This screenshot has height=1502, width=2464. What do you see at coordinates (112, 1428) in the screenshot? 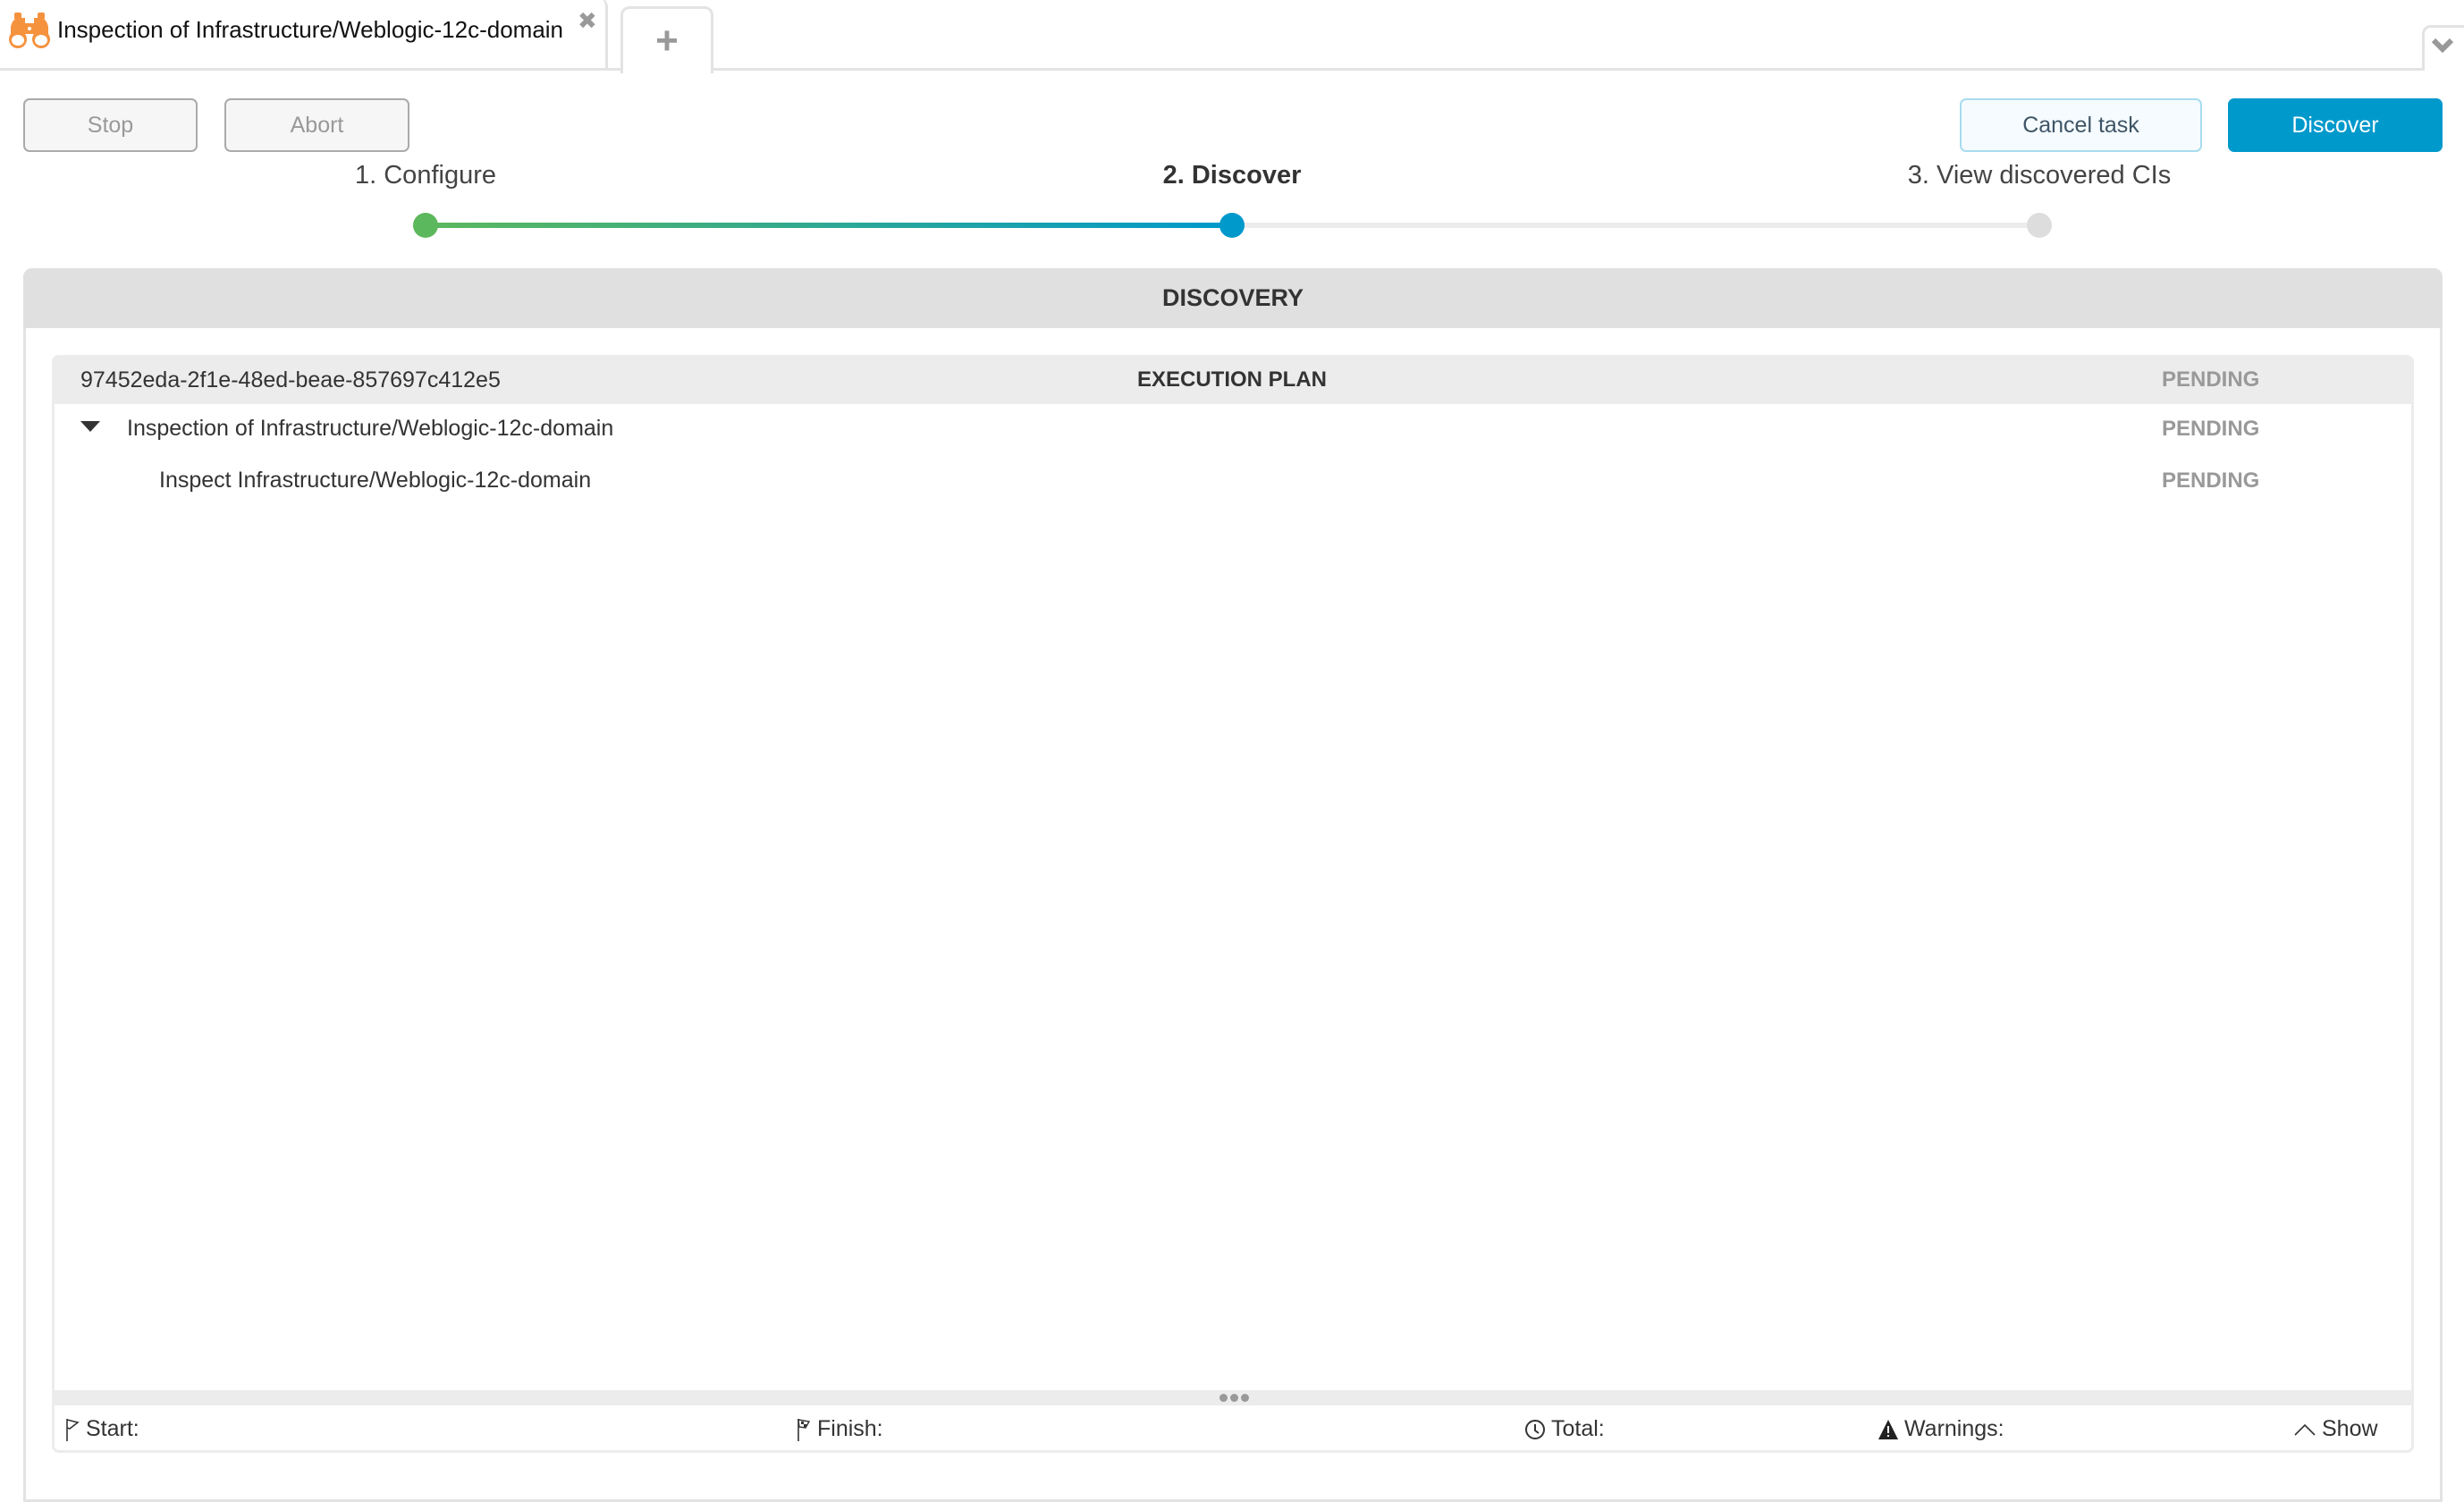
I see `start-label: Start:` at bounding box center [112, 1428].